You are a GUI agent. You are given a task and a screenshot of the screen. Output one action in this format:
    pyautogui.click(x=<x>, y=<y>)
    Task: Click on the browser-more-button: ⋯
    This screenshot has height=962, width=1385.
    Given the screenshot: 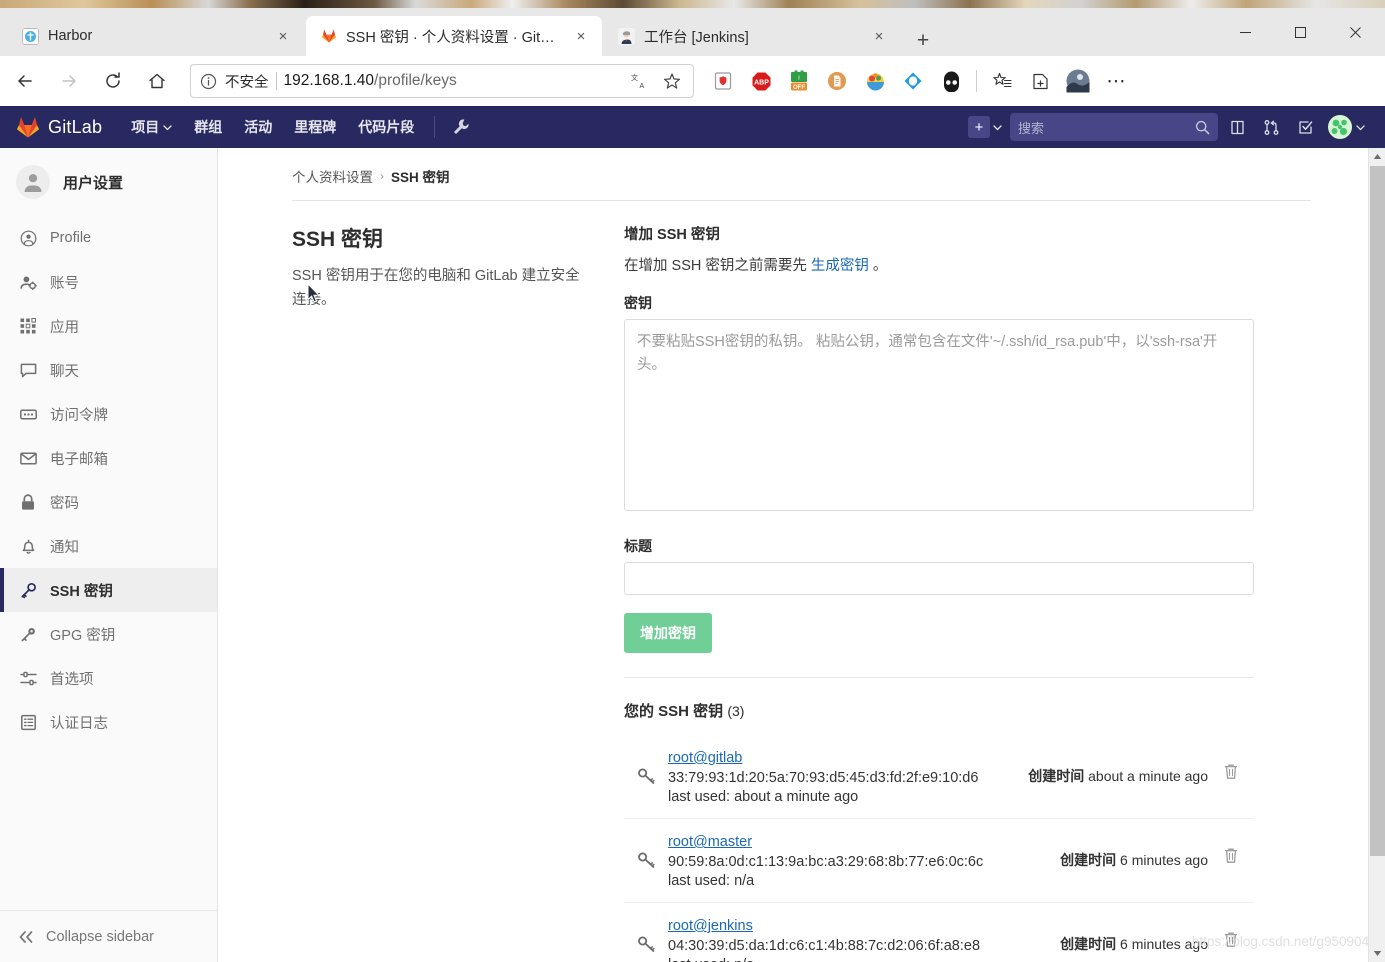 What is the action you would take?
    pyautogui.click(x=1116, y=81)
    